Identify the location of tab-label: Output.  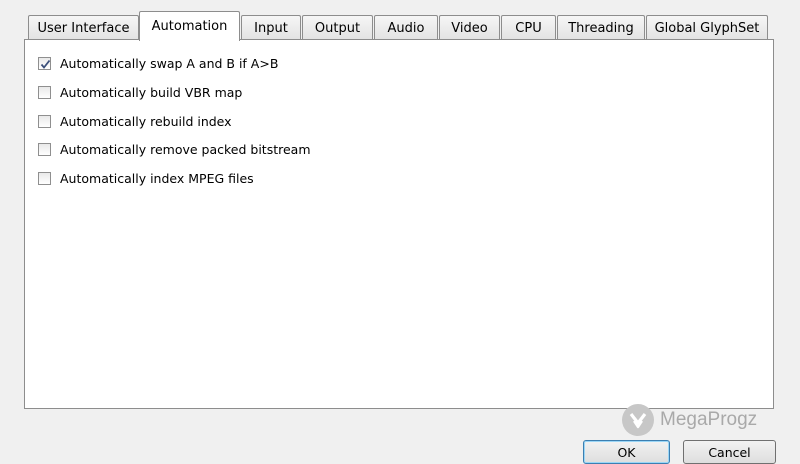
(337, 28).